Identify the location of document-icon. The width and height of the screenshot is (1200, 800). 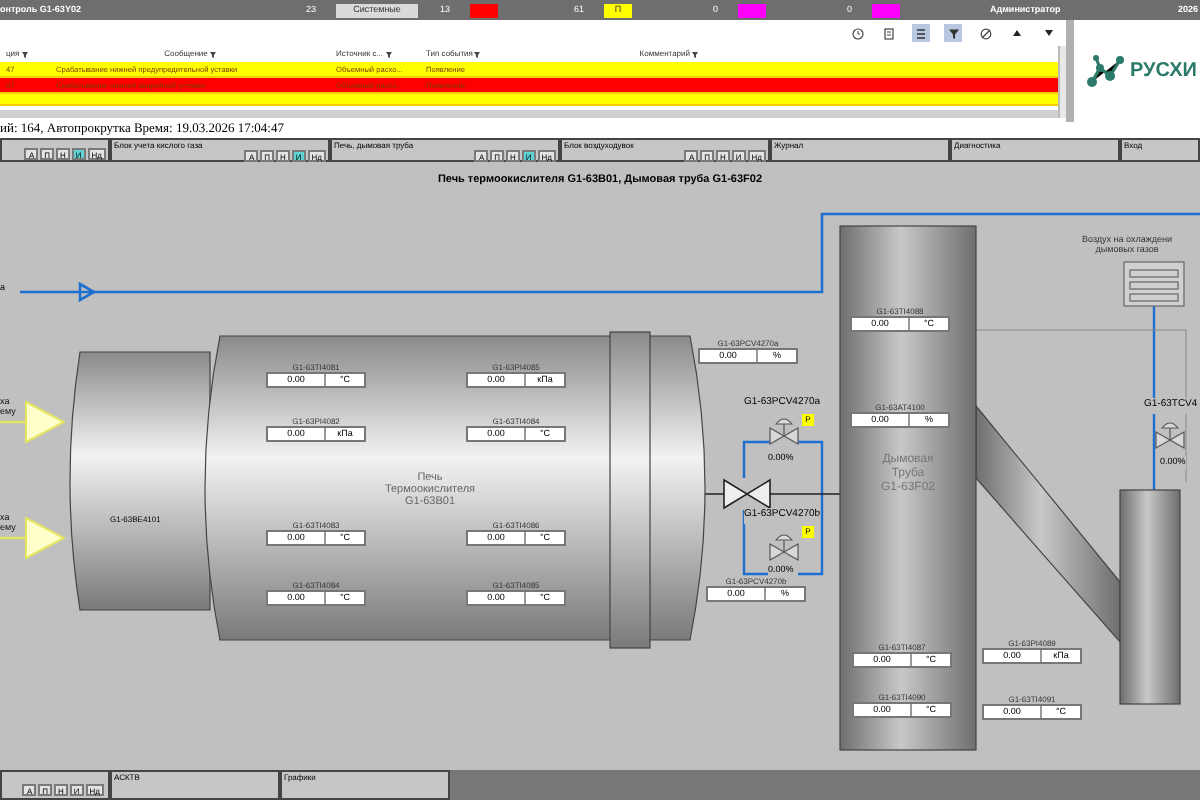
(889, 33).